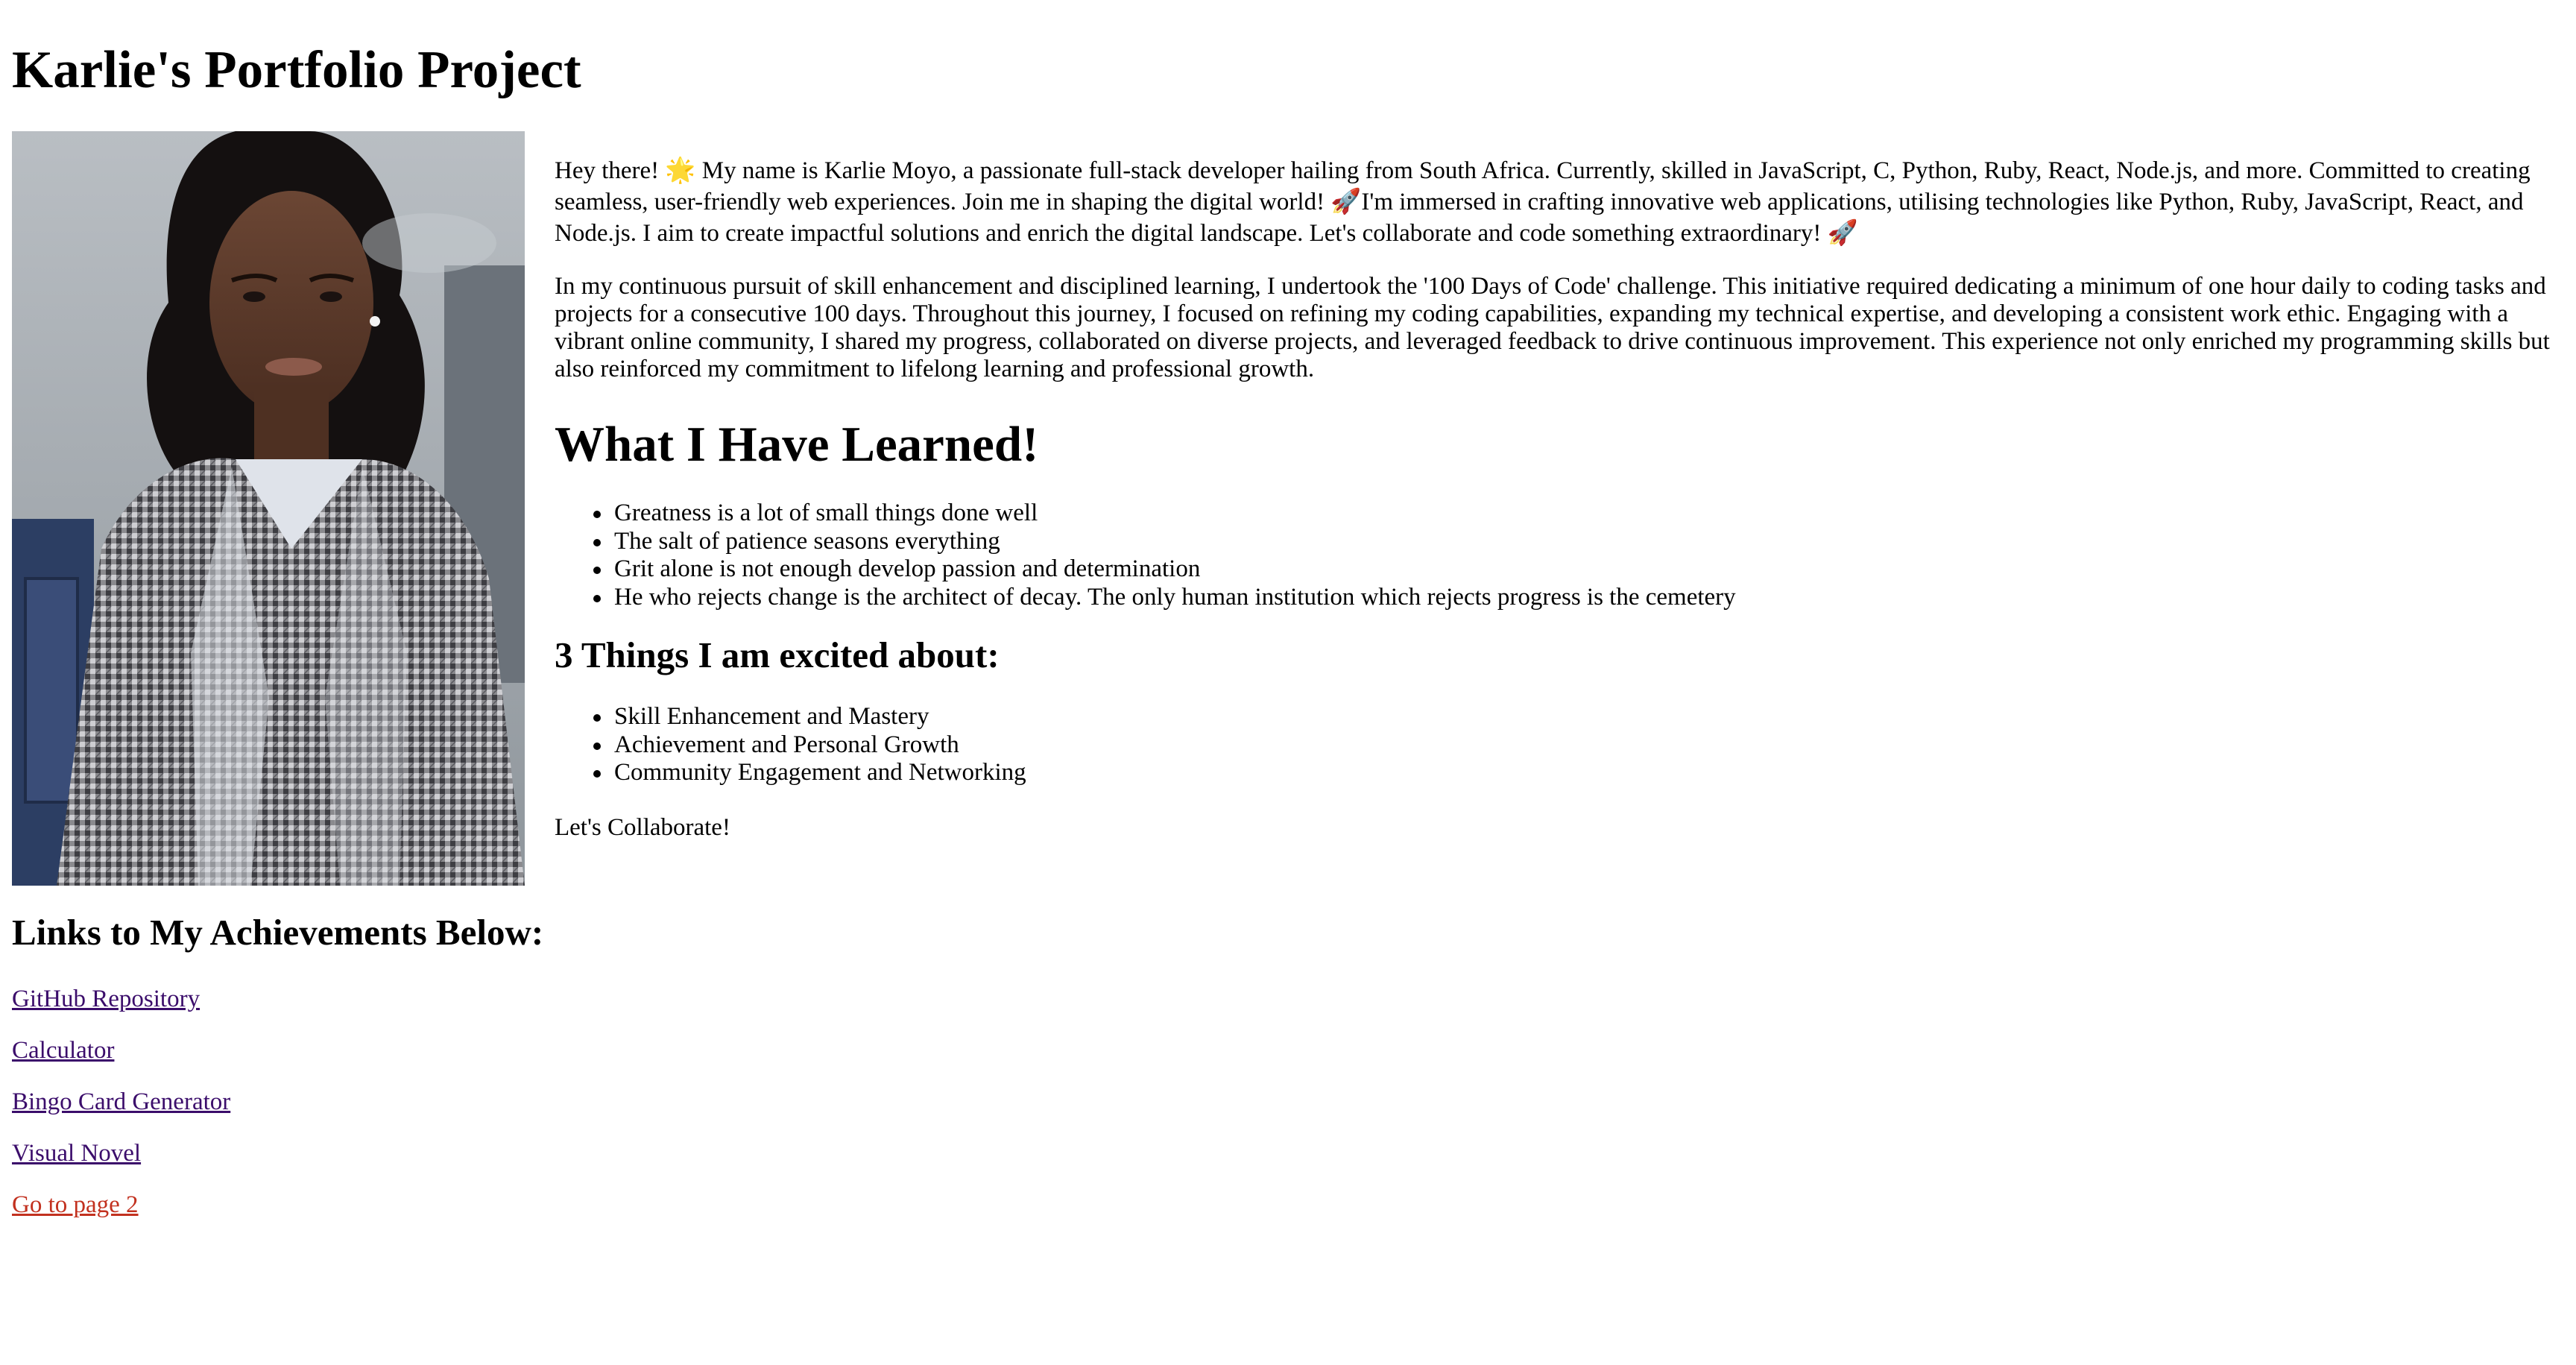 The width and height of the screenshot is (2576, 1365). What do you see at coordinates (296, 70) in the screenshot?
I see `page-title: Karlie's Portfolio Project` at bounding box center [296, 70].